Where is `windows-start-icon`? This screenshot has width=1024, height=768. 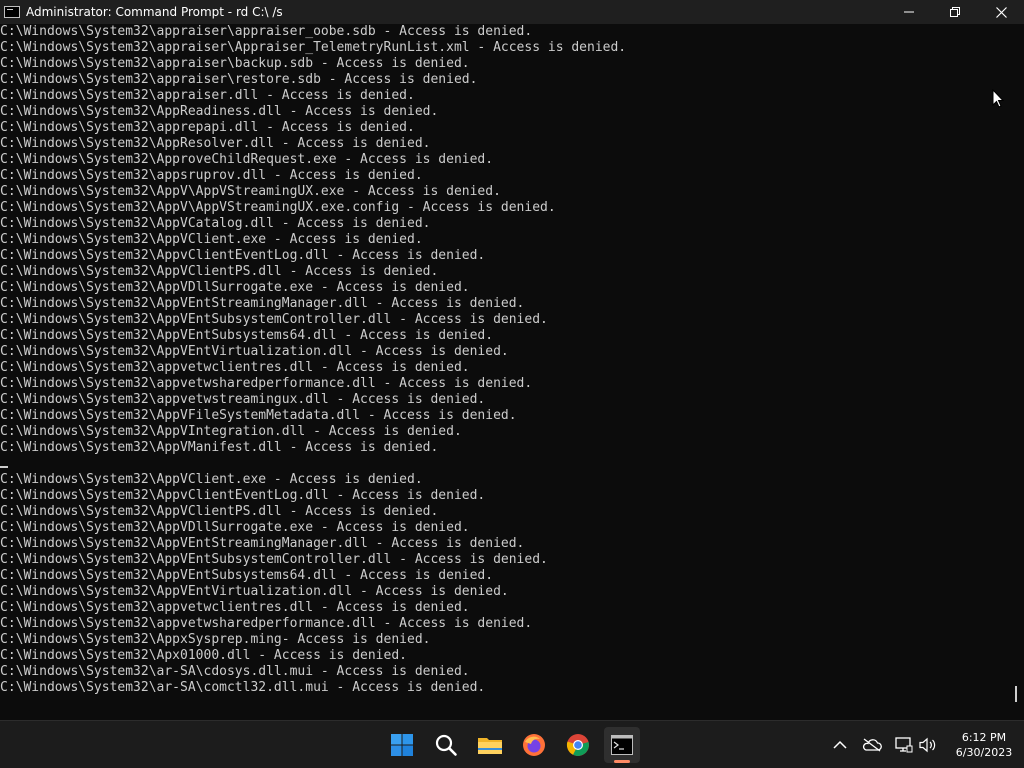
windows-start-icon is located at coordinates (402, 745).